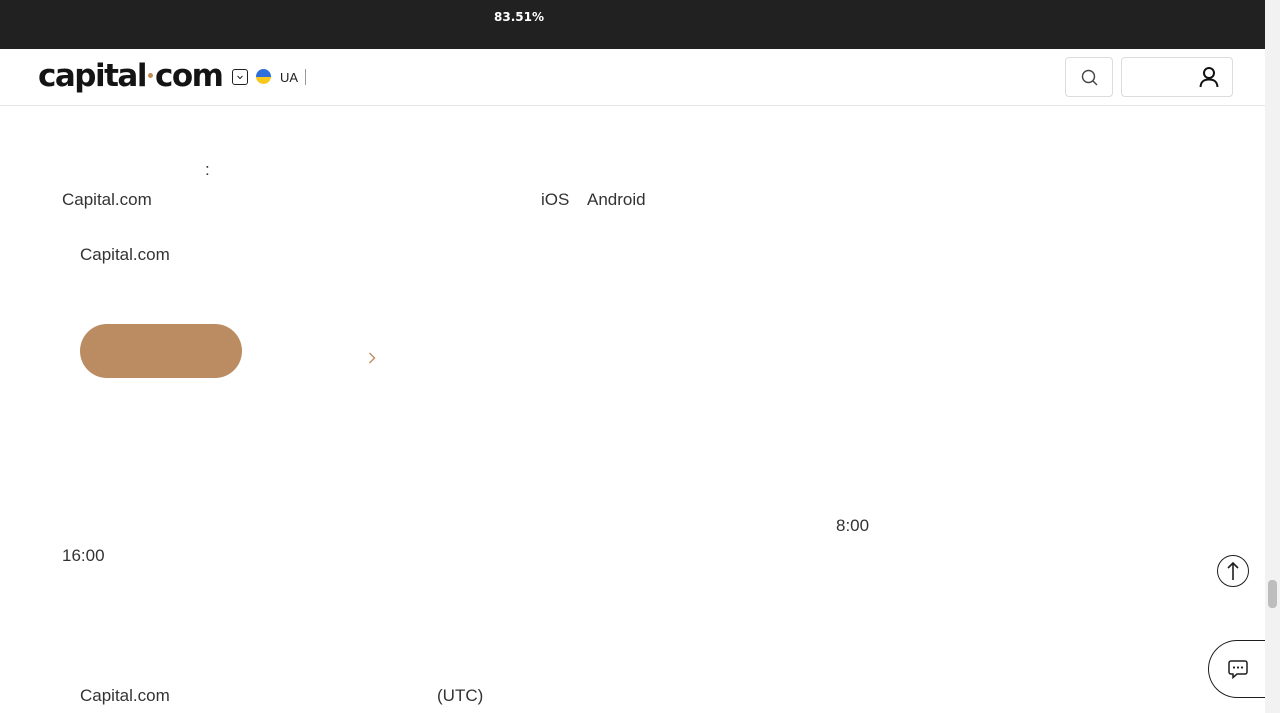 The width and height of the screenshot is (1280, 713). I want to click on chevron-right-icon, so click(372, 358).